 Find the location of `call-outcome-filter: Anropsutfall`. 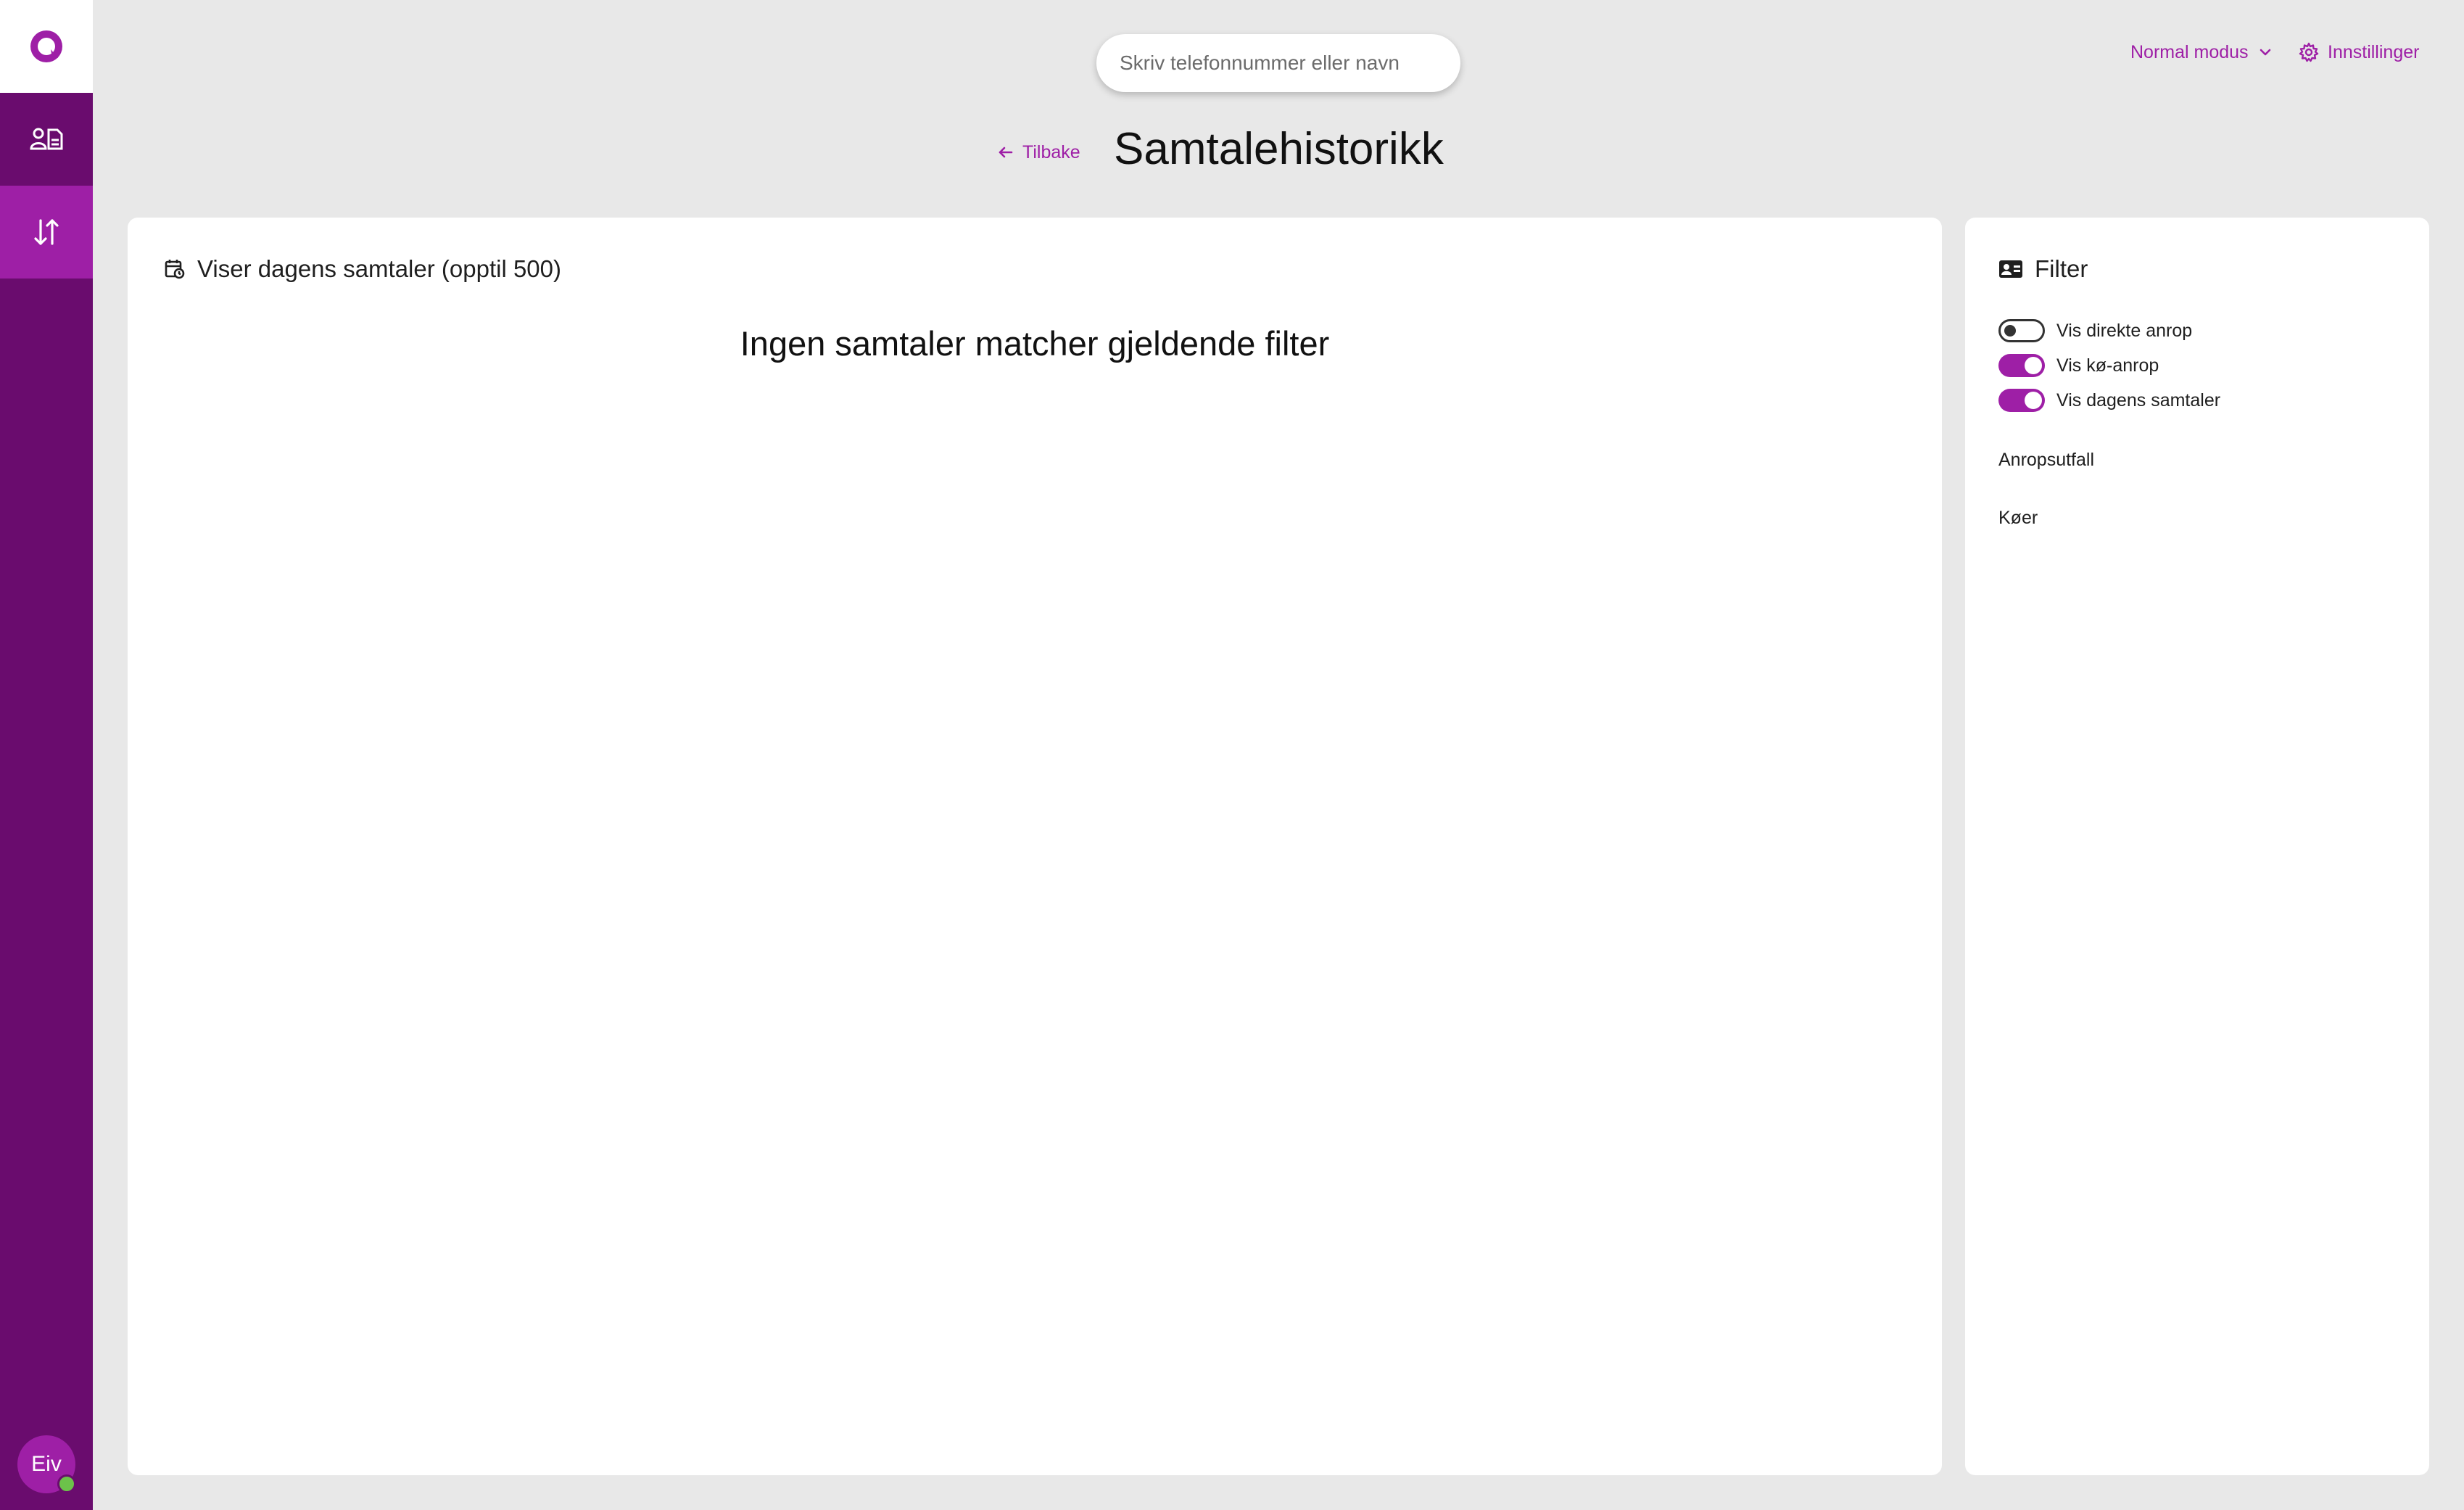

call-outcome-filter: Anropsutfall is located at coordinates (2046, 461).